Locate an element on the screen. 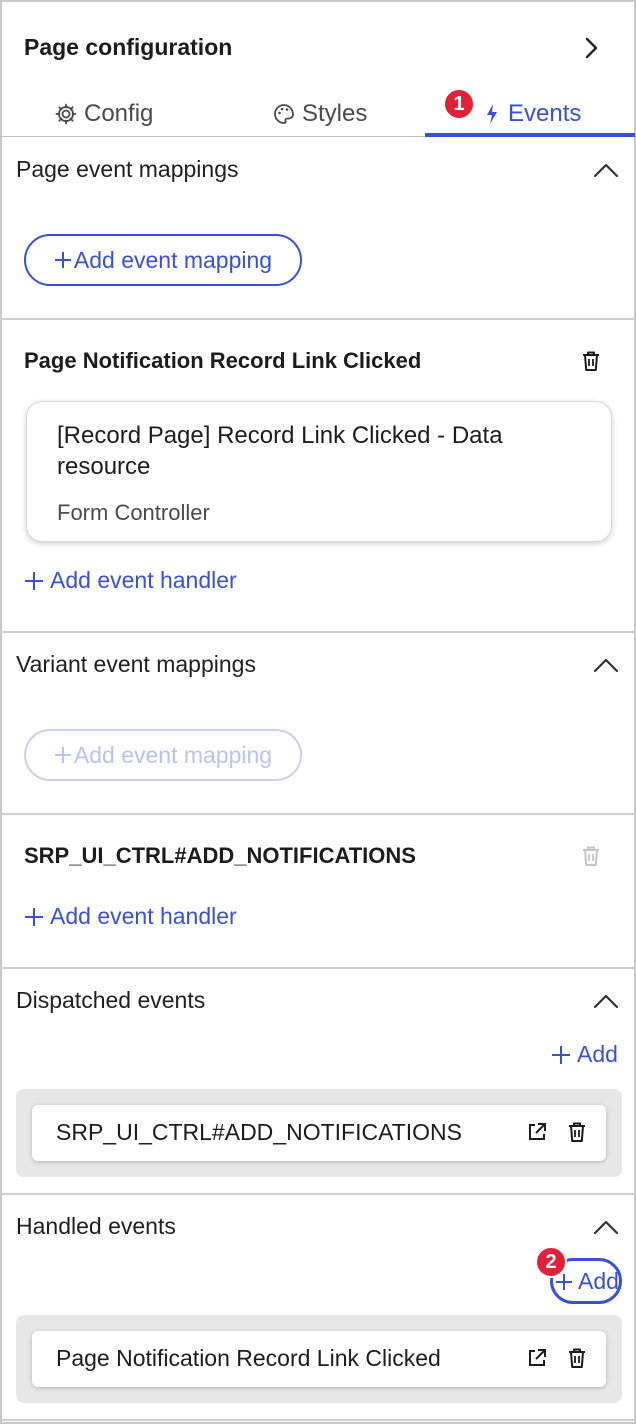 This screenshot has height=1424, width=636. event-name: SRP_UI_CTRL#ADD_NOTIFICATIONS is located at coordinates (259, 1132).